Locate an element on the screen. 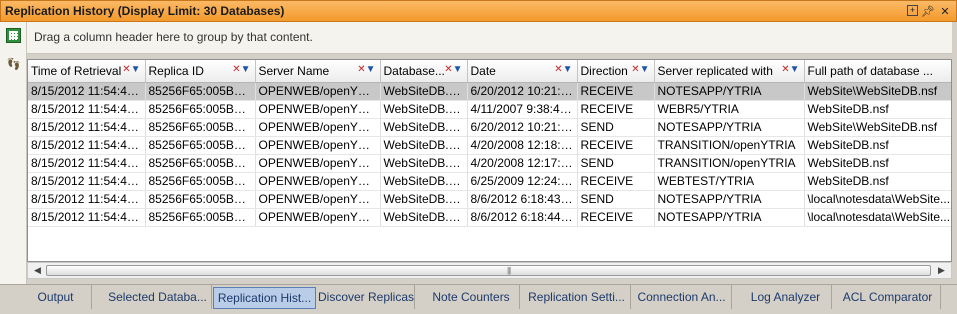 This screenshot has width=957, height=314. scroll-left-icon: ◀ is located at coordinates (37, 270).